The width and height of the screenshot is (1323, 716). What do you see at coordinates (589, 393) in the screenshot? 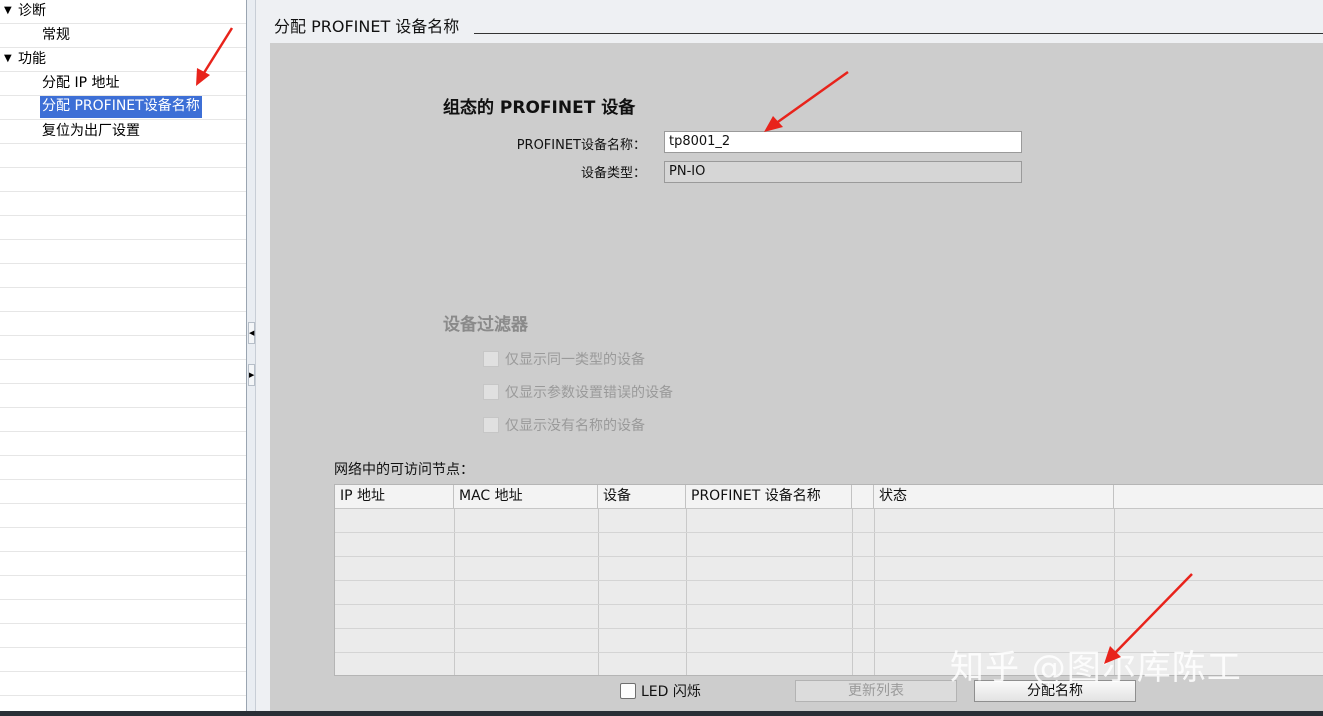
I see `checkbox-label: 仅显示参数设置错误的设备` at bounding box center [589, 393].